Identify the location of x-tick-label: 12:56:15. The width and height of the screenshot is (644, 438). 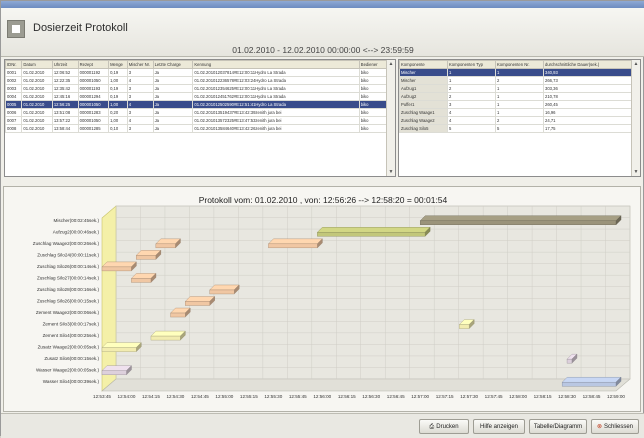
(347, 396).